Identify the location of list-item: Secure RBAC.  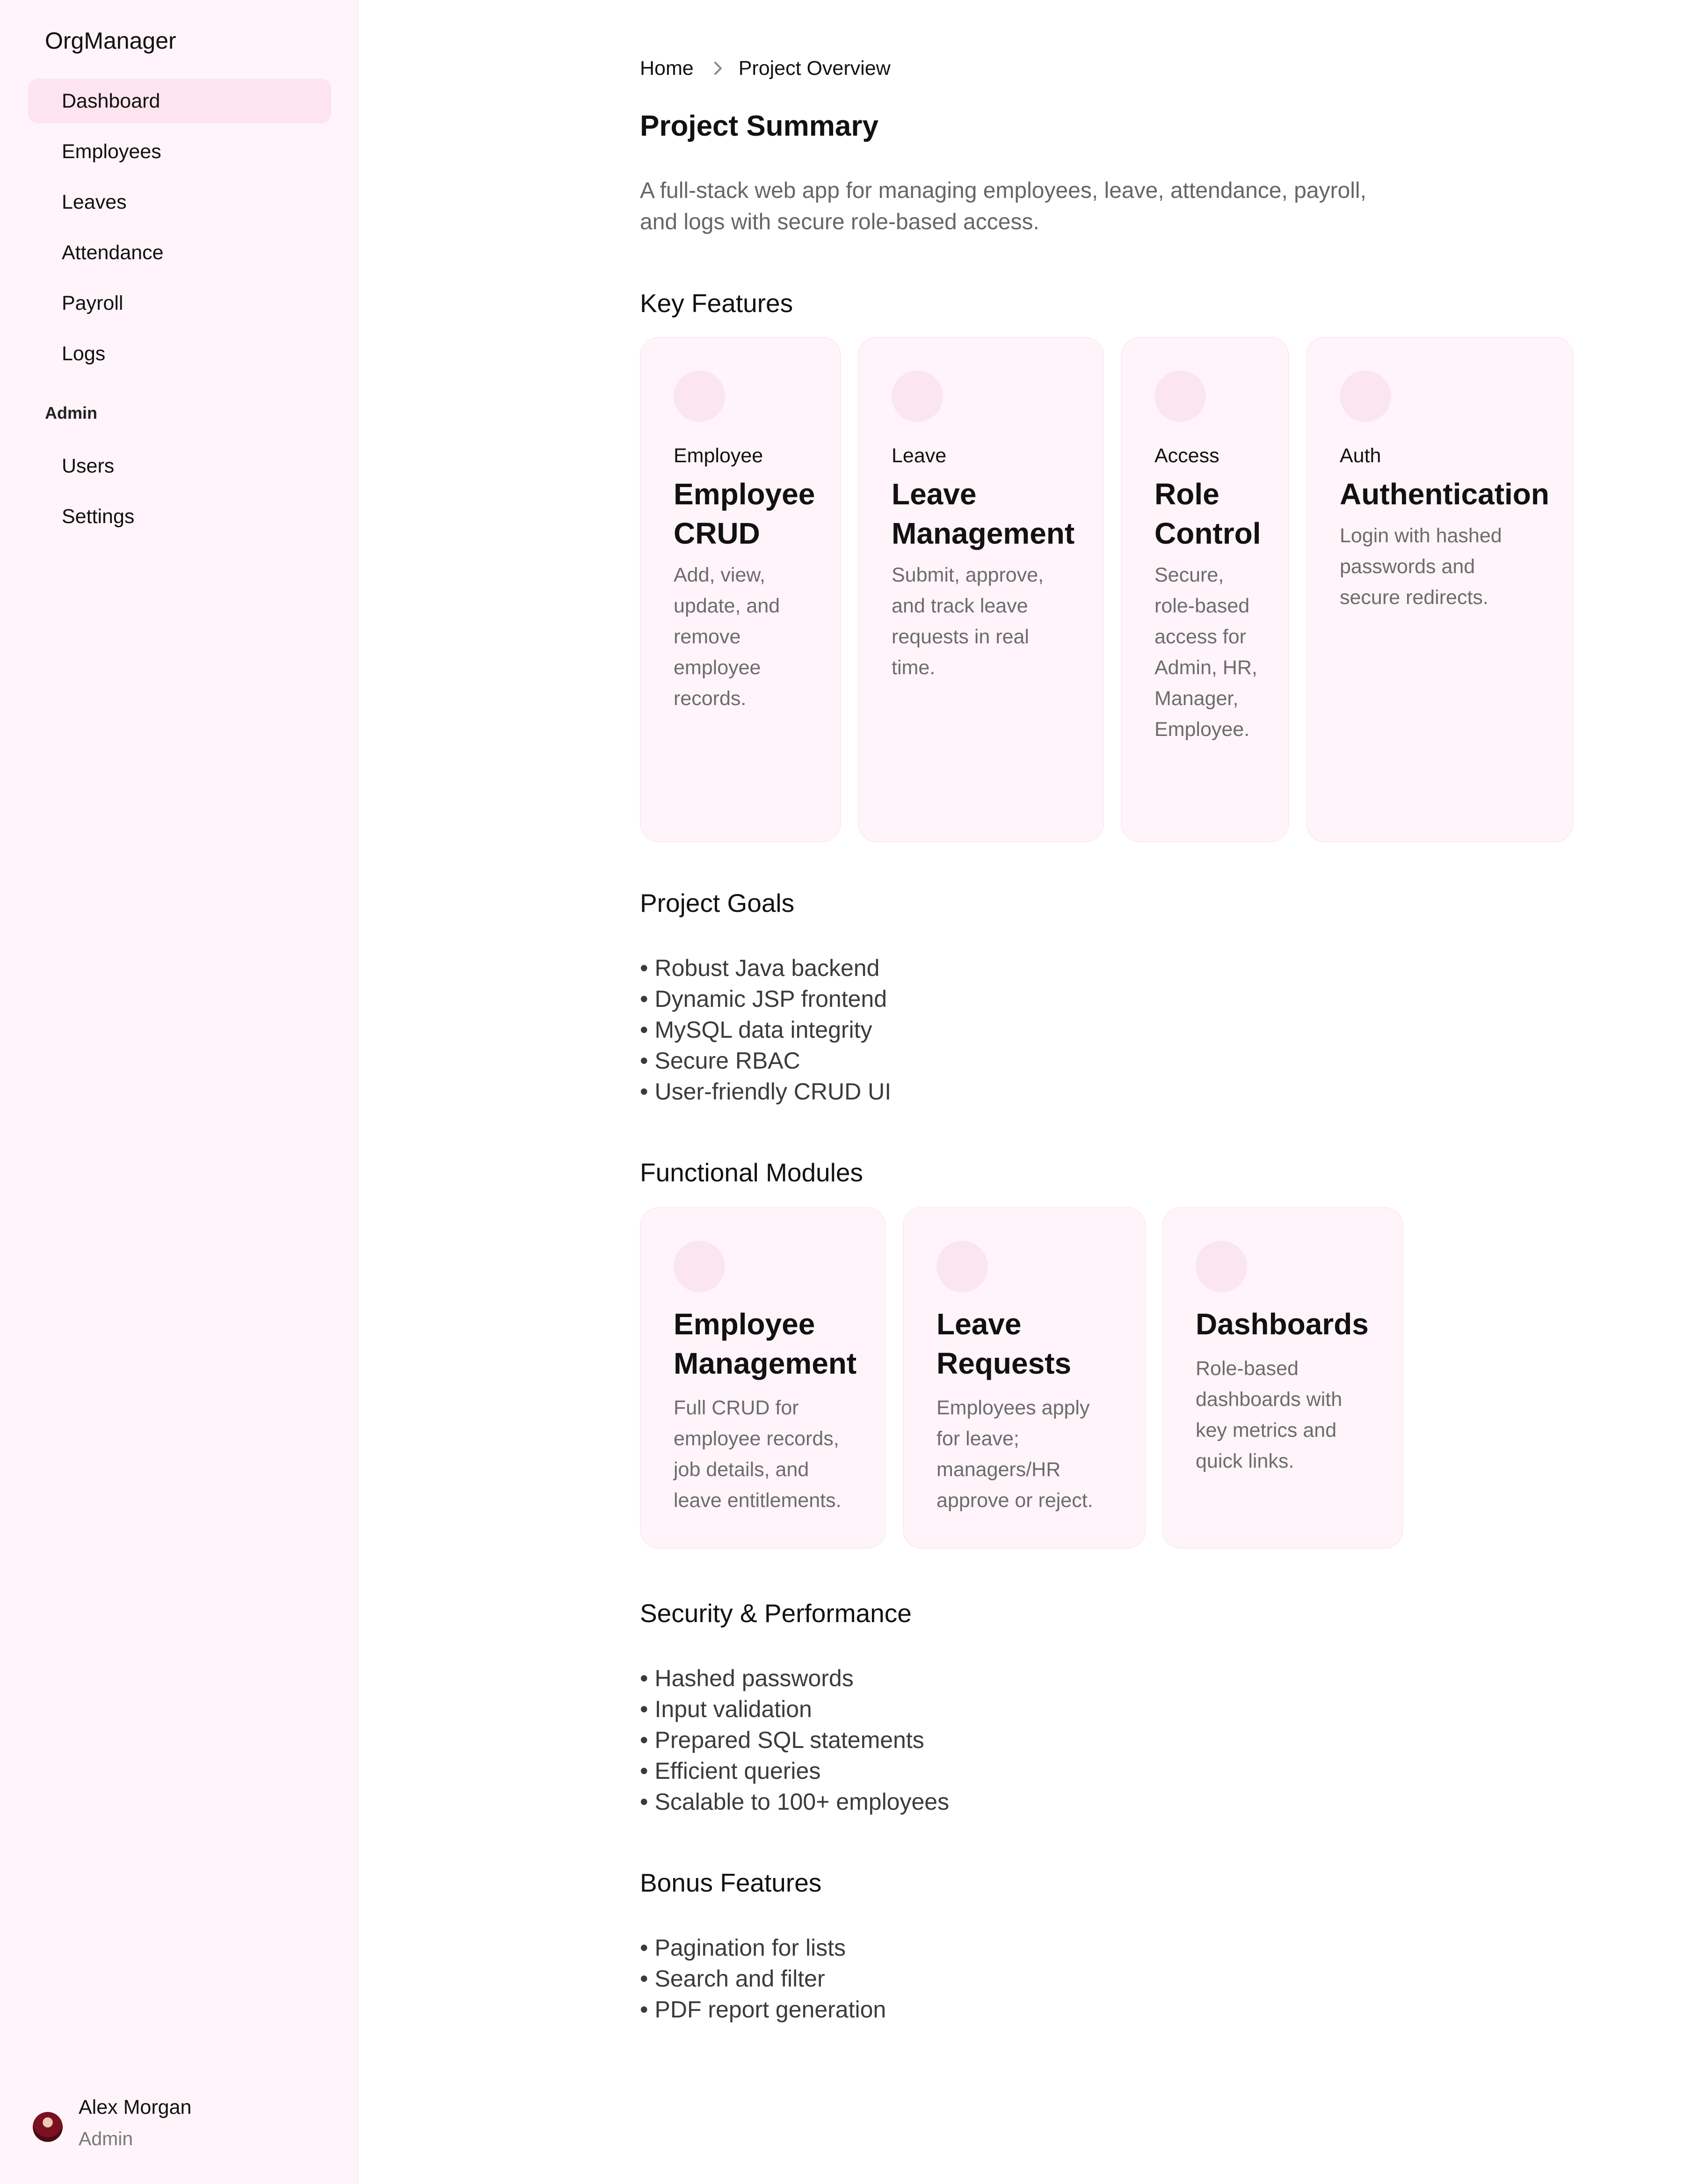
(765, 1060).